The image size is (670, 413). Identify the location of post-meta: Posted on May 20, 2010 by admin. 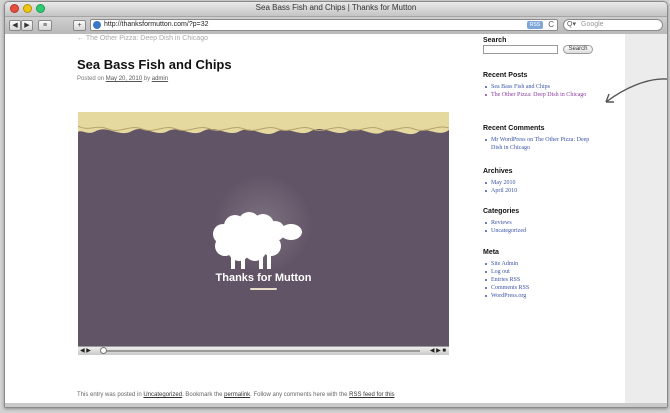
(122, 79).